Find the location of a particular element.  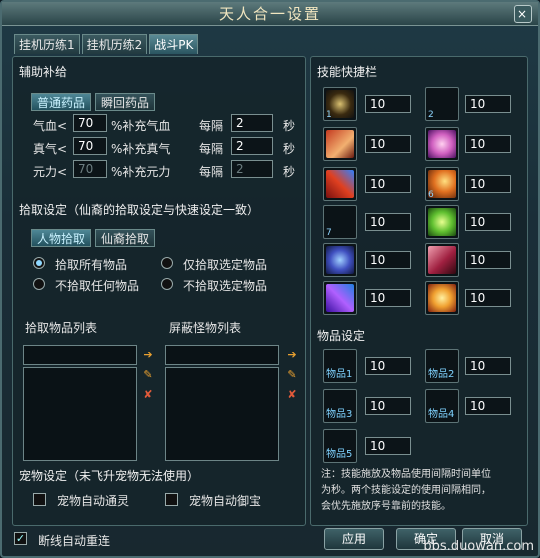

radio-pickup-selected is located at coordinates (167, 263).